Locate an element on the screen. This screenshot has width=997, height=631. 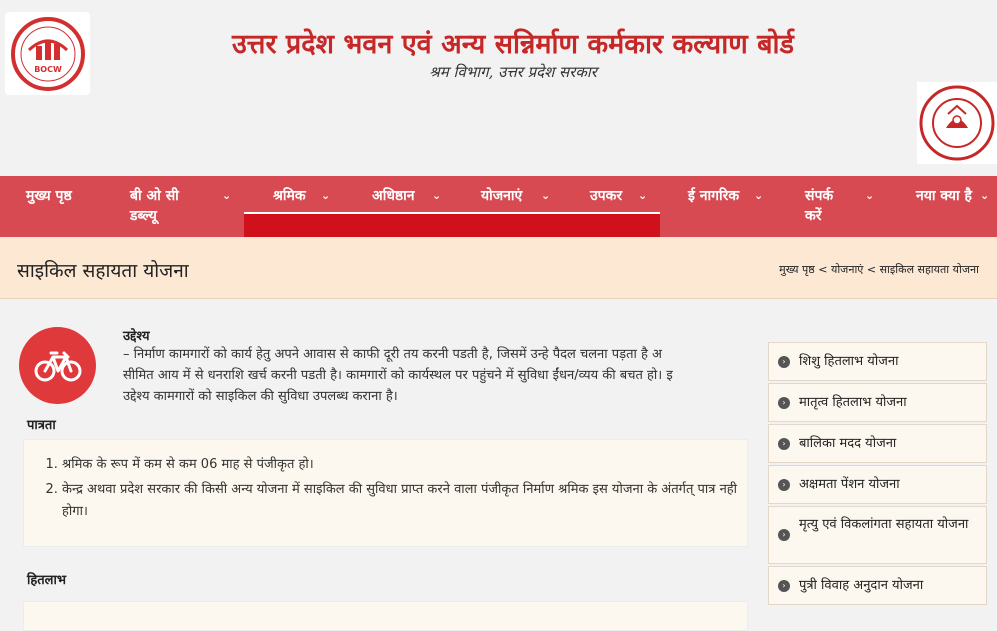
nav-item-home: मुख्य पृष्ठ is located at coordinates (56, 206).